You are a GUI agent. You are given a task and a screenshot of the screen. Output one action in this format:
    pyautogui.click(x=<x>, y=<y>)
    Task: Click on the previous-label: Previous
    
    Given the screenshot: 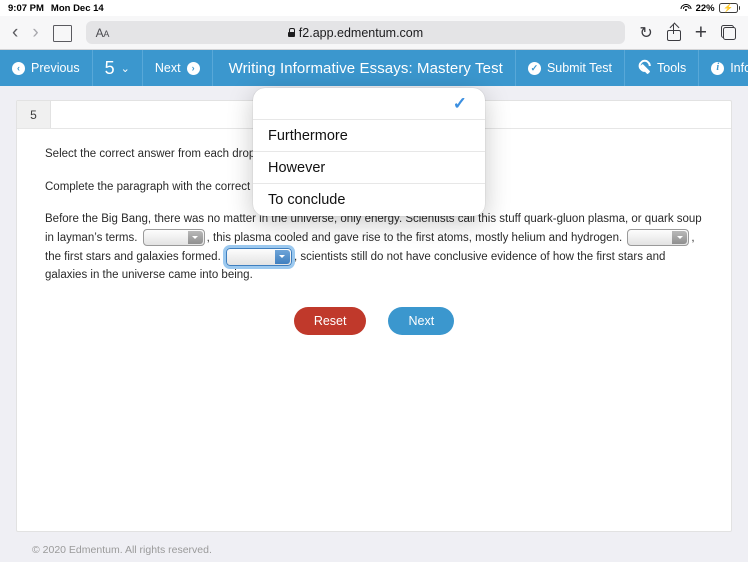 What is the action you would take?
    pyautogui.click(x=55, y=68)
    